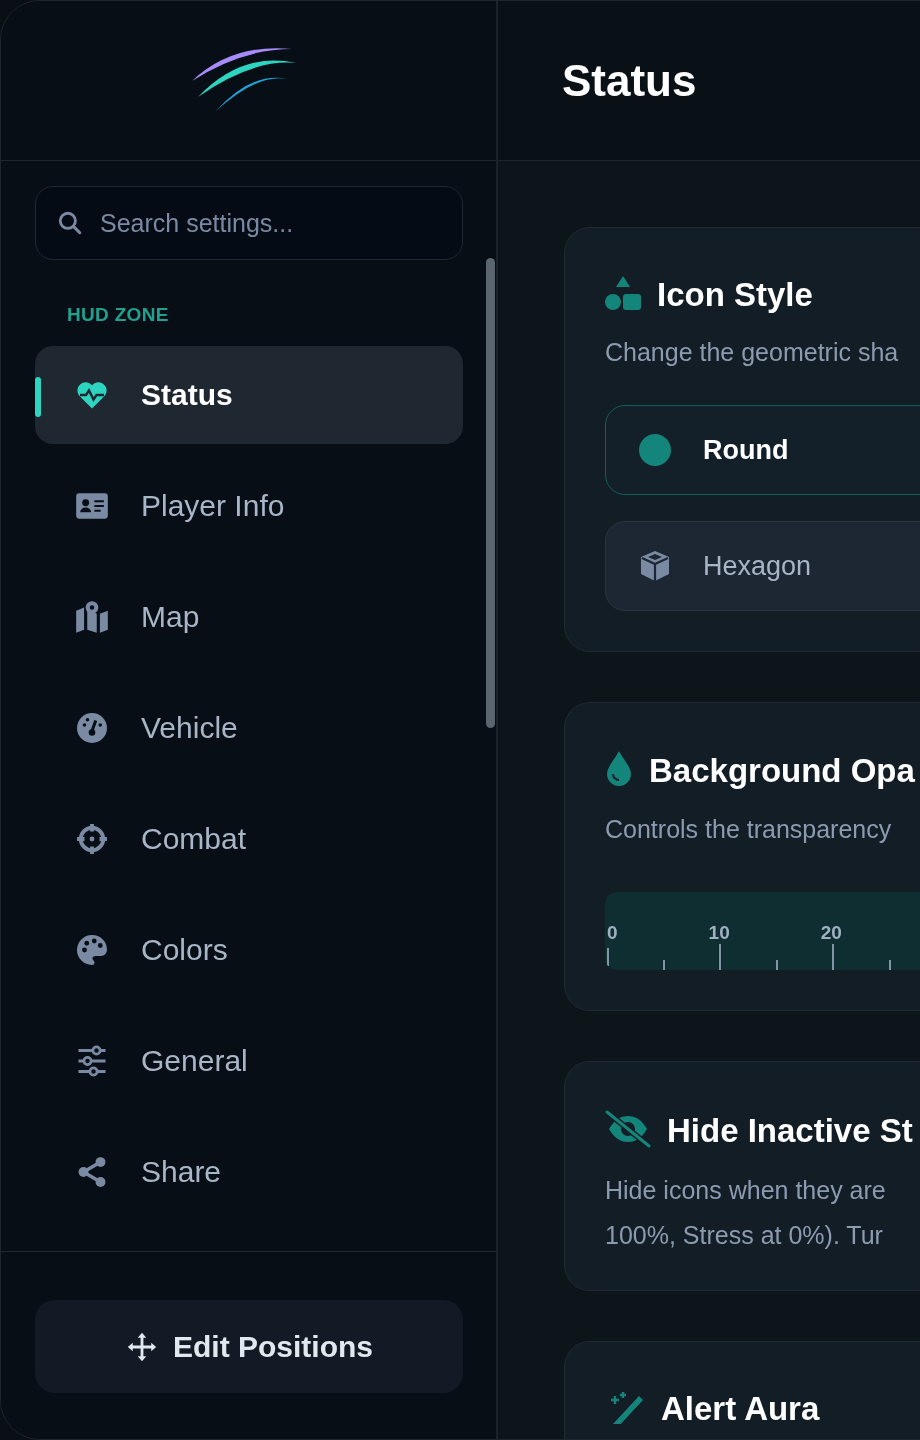 This screenshot has width=920, height=1440. What do you see at coordinates (92, 728) in the screenshot?
I see `gauge-icon` at bounding box center [92, 728].